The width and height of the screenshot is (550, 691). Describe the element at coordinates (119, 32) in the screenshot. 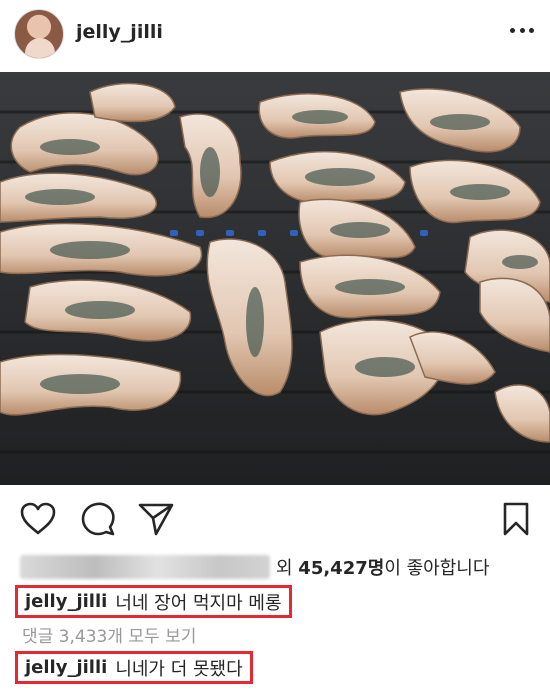

I see `post-username: jelly_jilli` at that location.